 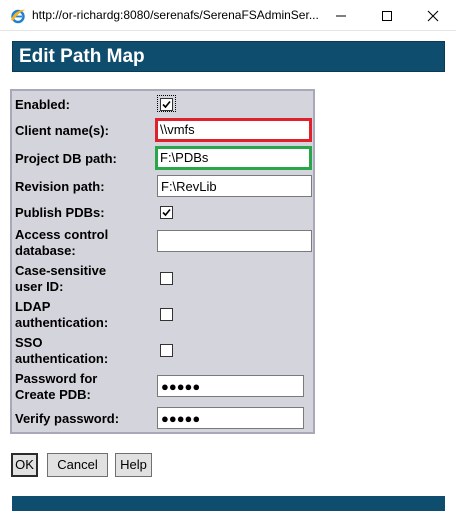 What do you see at coordinates (67, 418) in the screenshot?
I see `verify-label: Verify password:` at bounding box center [67, 418].